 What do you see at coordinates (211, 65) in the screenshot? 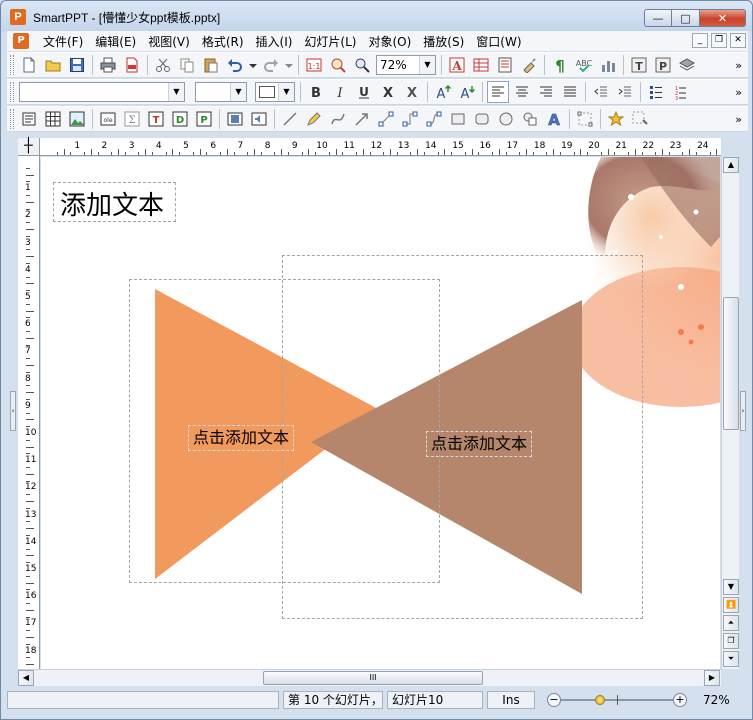
I see `paste-button` at bounding box center [211, 65].